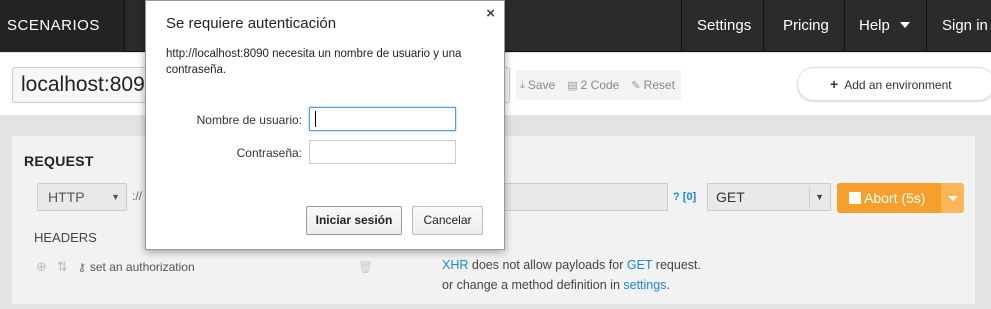 Image resolution: width=991 pixels, height=309 pixels. I want to click on code-button: ▤ 2 Code, so click(593, 85).